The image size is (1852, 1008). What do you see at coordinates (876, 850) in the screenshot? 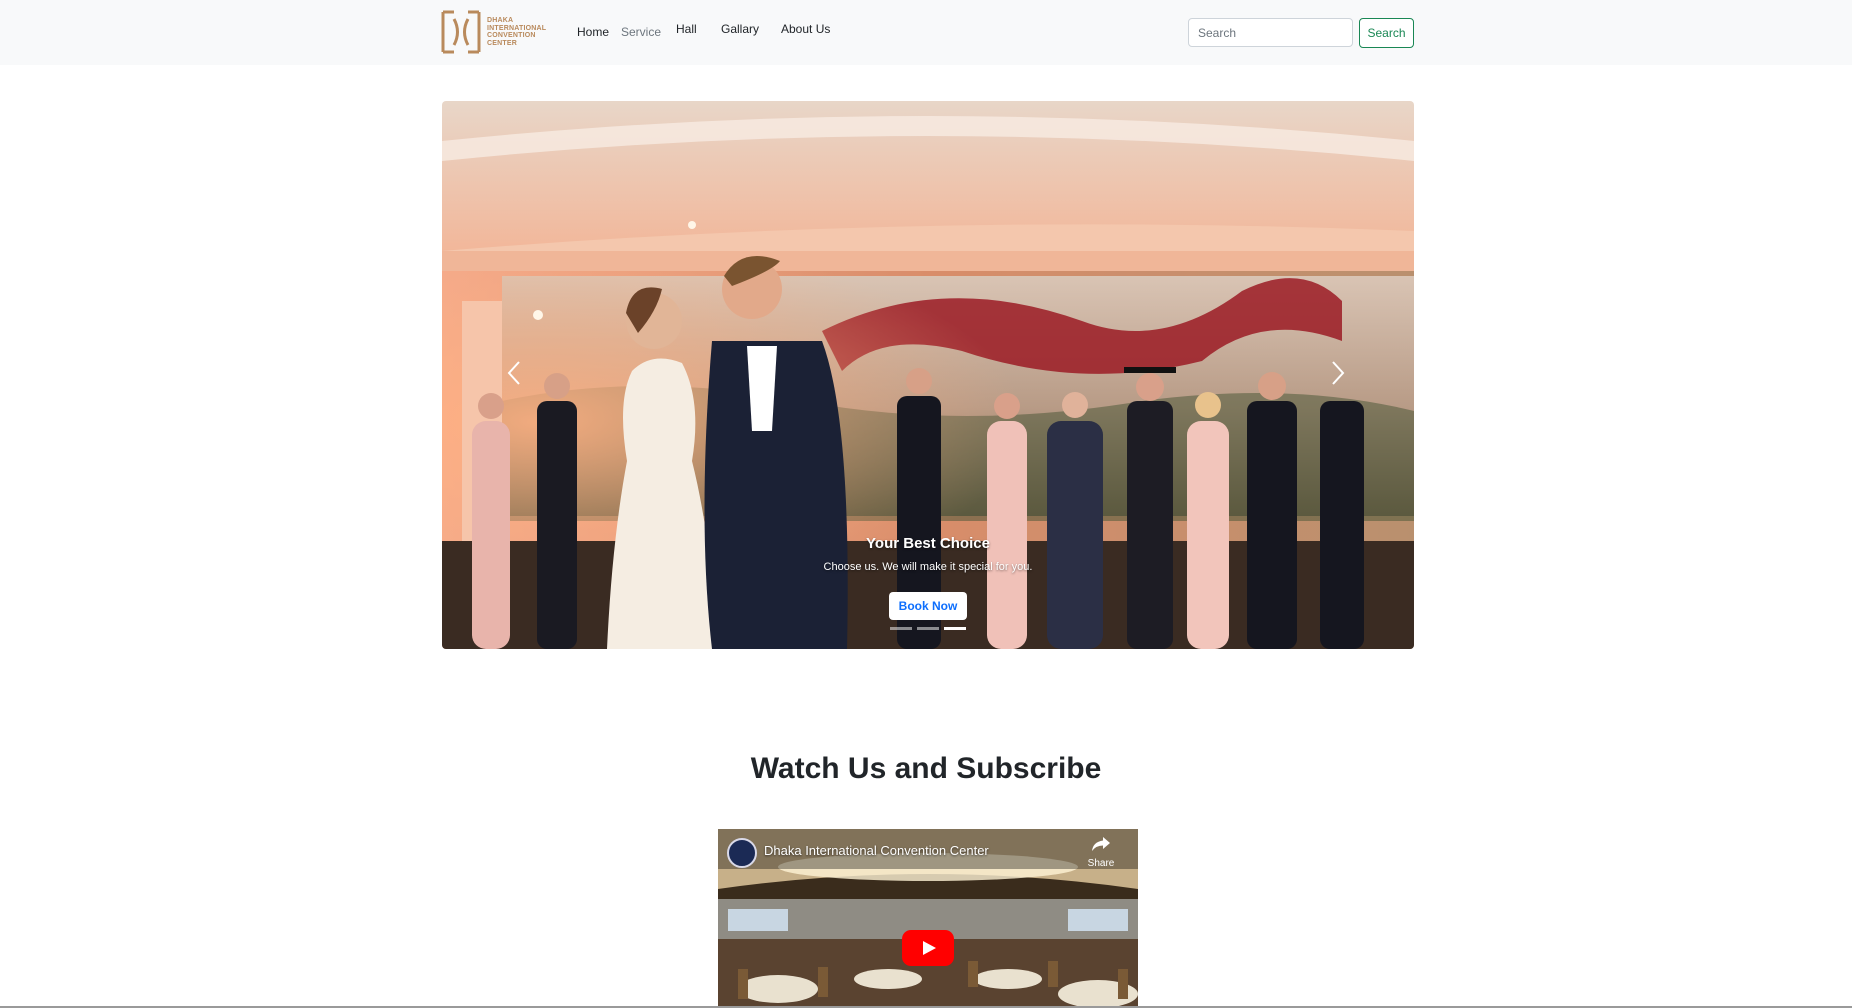
I see `video-title: Dhaka International Convention Center` at bounding box center [876, 850].